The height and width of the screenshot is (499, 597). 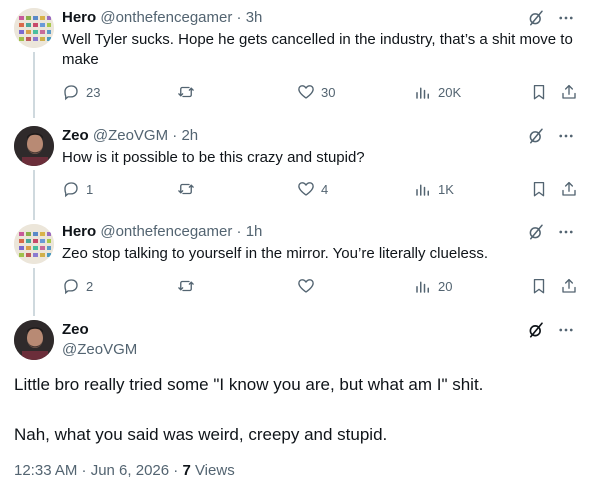 I want to click on post-time: 1h, so click(x=254, y=231).